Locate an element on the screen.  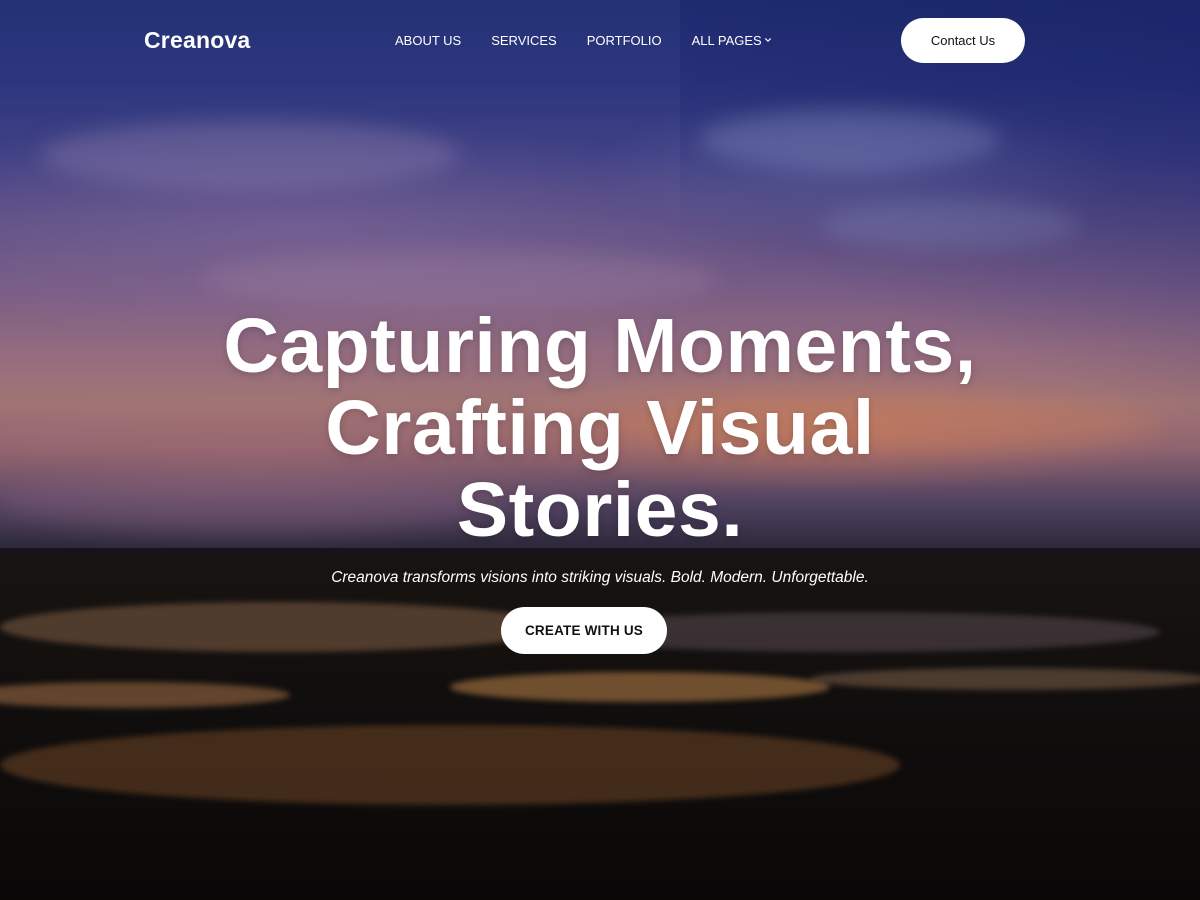
chevron-down-icon is located at coordinates (767, 39).